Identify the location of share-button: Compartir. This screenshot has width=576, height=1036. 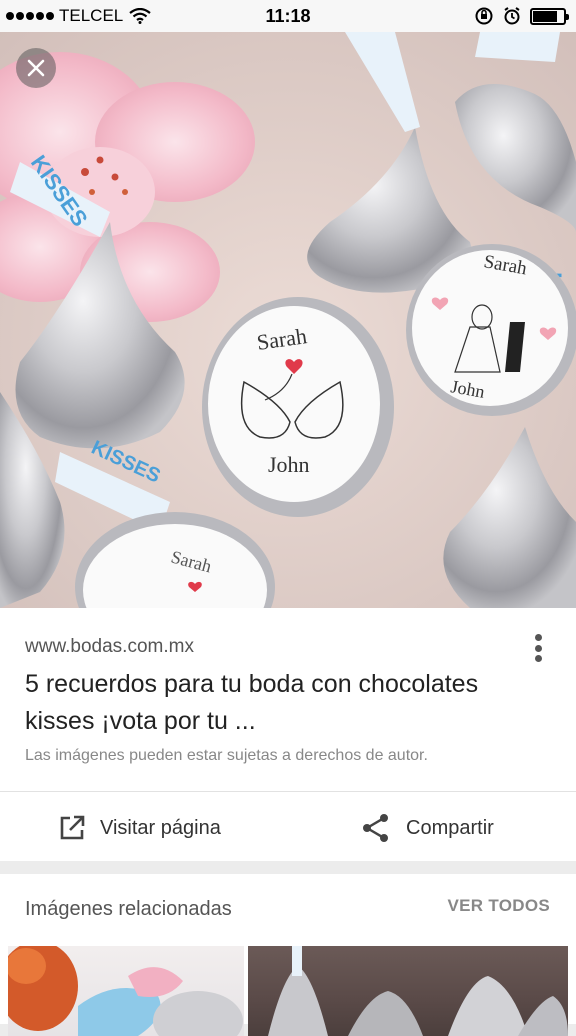
(427, 828).